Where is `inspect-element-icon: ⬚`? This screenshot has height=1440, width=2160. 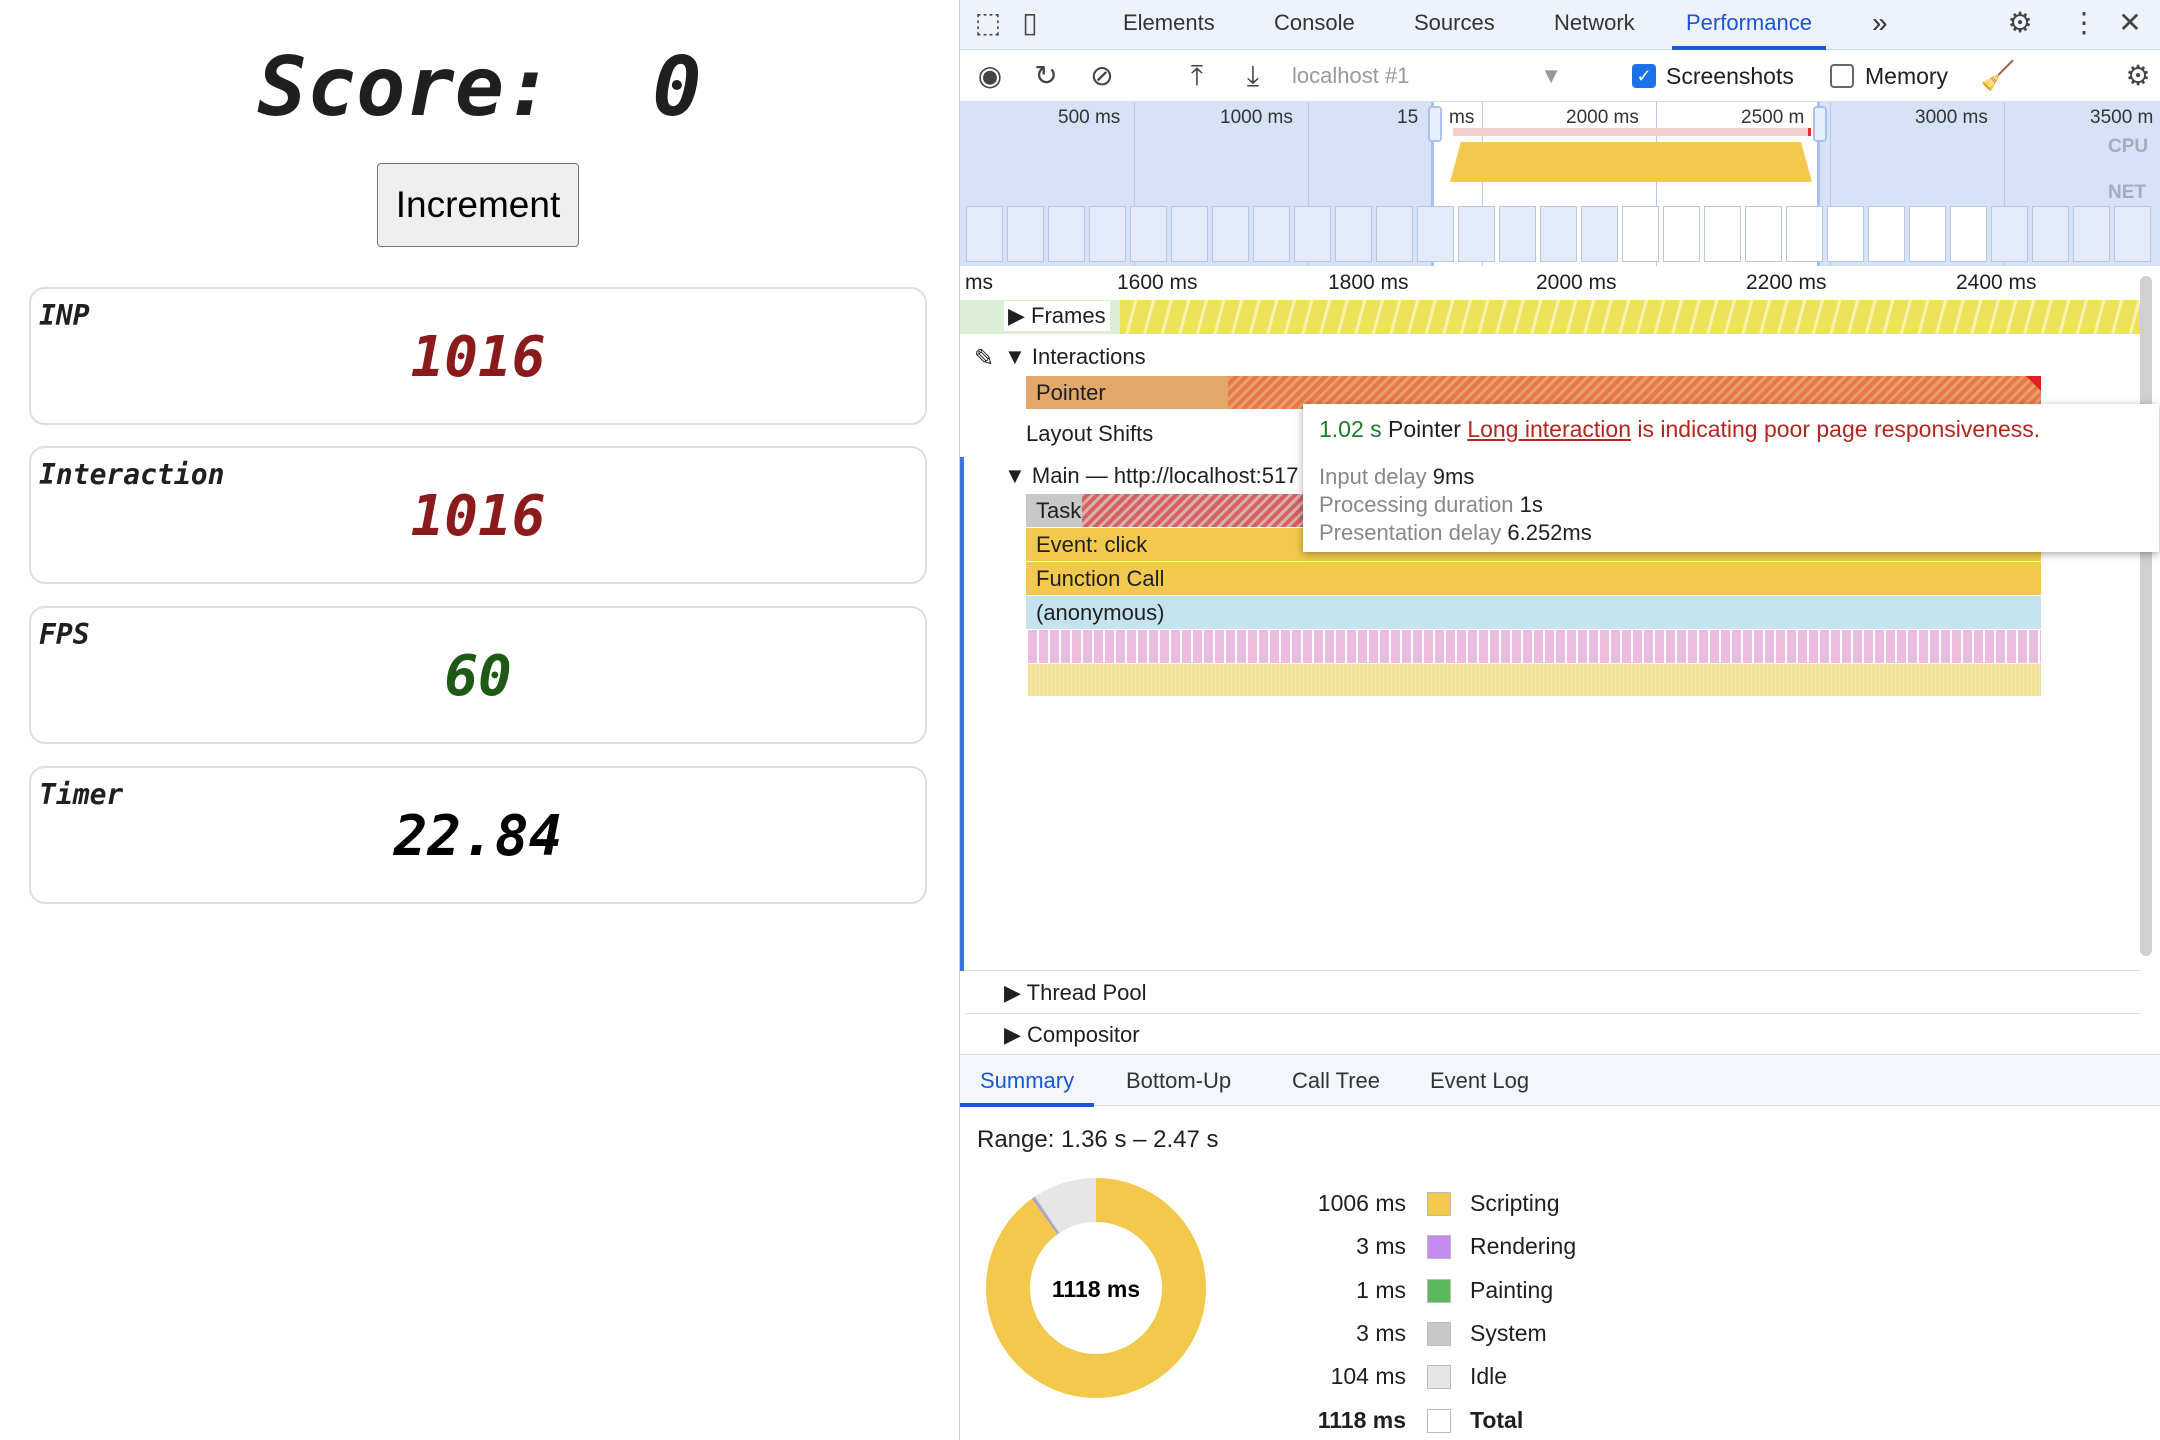
inspect-element-icon: ⬚ is located at coordinates (988, 23).